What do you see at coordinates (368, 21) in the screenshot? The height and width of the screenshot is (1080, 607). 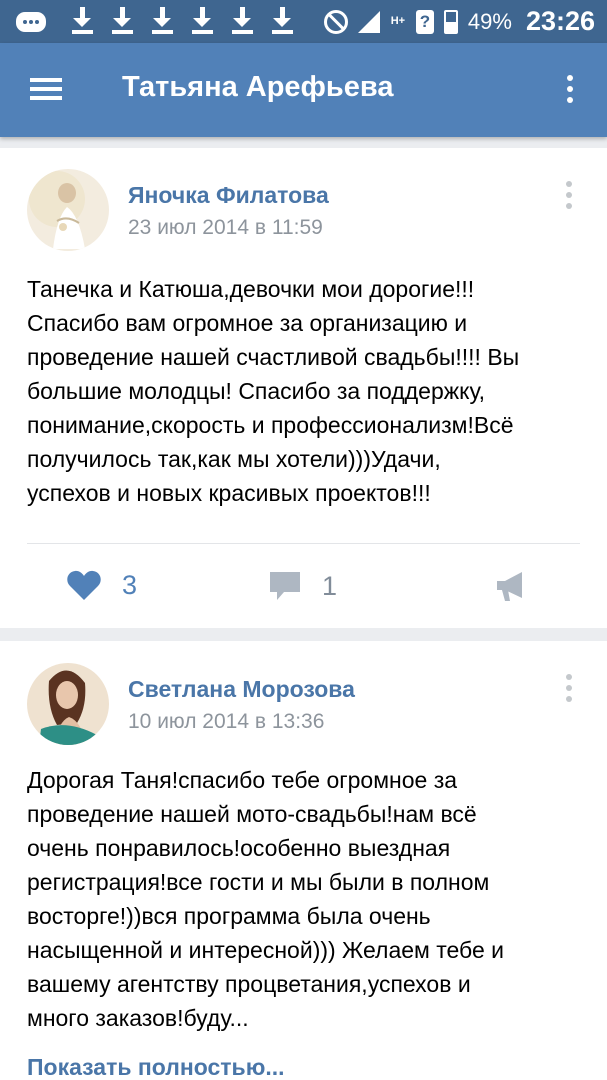 I see `signal-icon` at bounding box center [368, 21].